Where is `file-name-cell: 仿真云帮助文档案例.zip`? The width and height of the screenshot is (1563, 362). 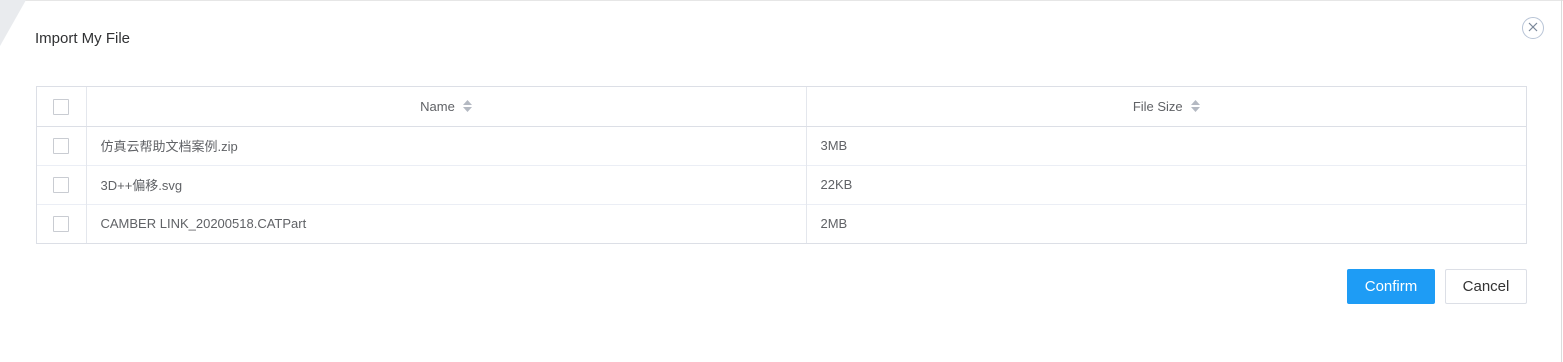
file-name-cell: 仿真云帮助文档案例.zip is located at coordinates (446, 145).